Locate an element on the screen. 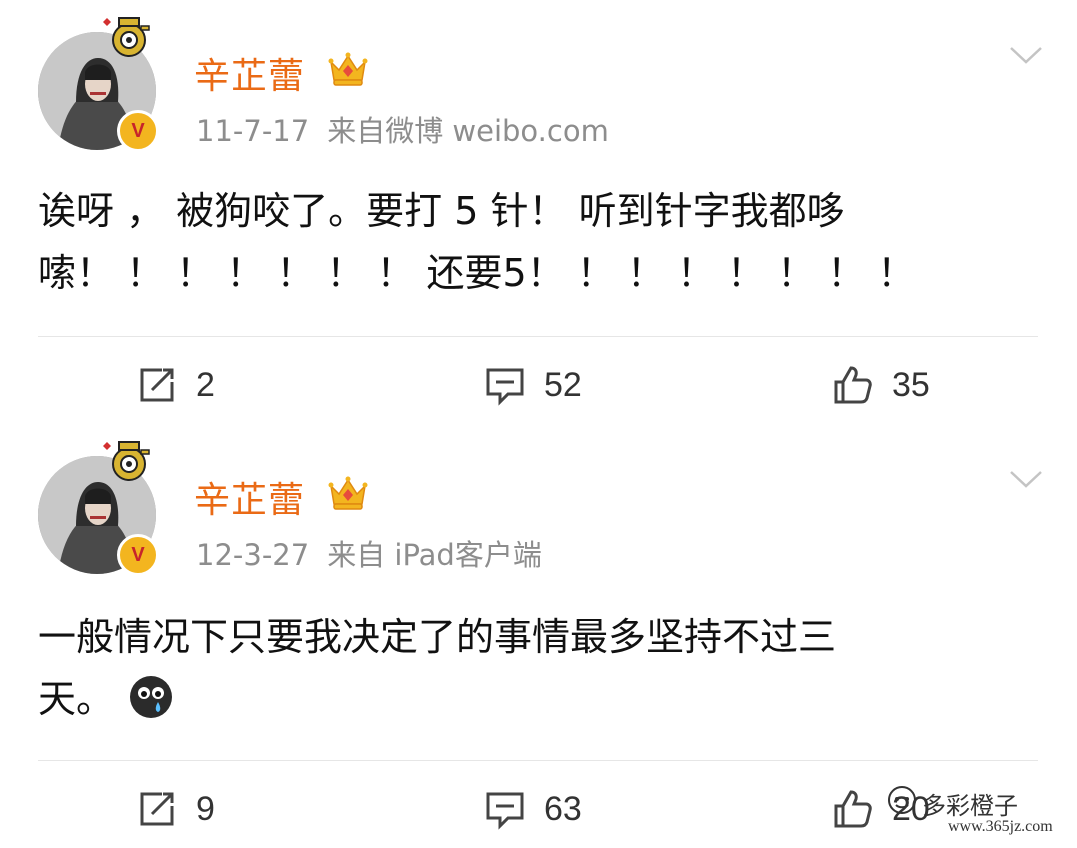 This screenshot has width=1077, height=848. post-text-line: 嗦！ ！ ！ ！ ！ ！ ！ 还要5！ ！ ！ ！ ！ ！ ！ ！ is located at coordinates (477, 273).